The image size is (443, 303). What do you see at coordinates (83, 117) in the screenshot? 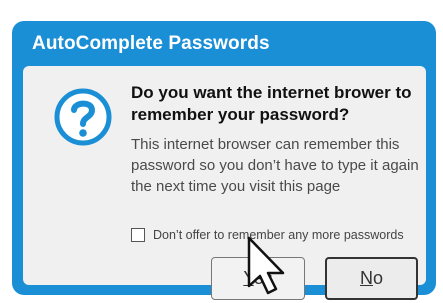
I see `question-mark-icon` at bounding box center [83, 117].